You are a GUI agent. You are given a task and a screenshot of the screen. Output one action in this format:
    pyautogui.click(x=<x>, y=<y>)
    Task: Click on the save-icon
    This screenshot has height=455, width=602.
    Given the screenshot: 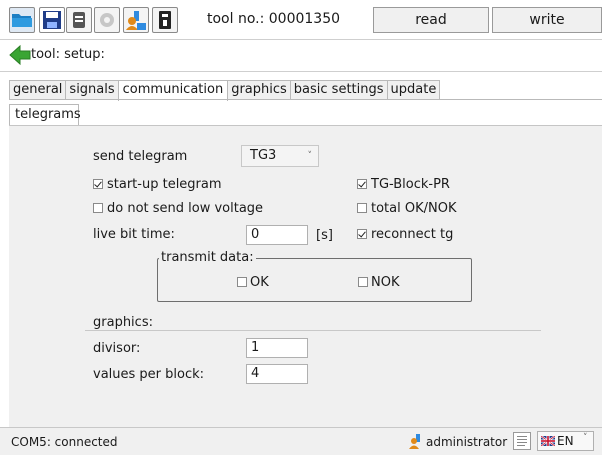 What is the action you would take?
    pyautogui.click(x=52, y=20)
    